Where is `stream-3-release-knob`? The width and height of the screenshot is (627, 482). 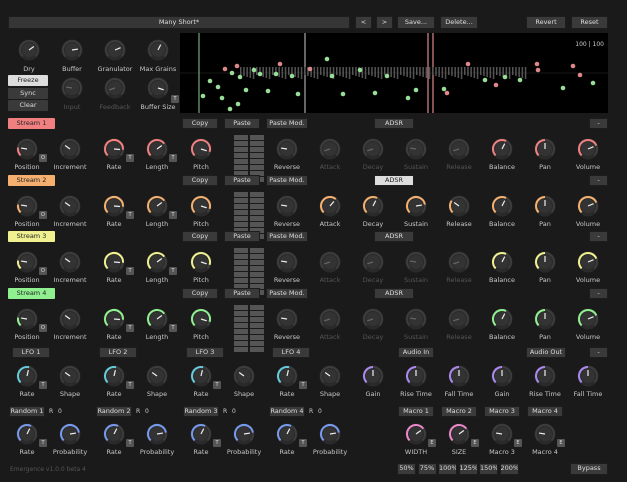 stream-3-release-knob is located at coordinates (459, 262).